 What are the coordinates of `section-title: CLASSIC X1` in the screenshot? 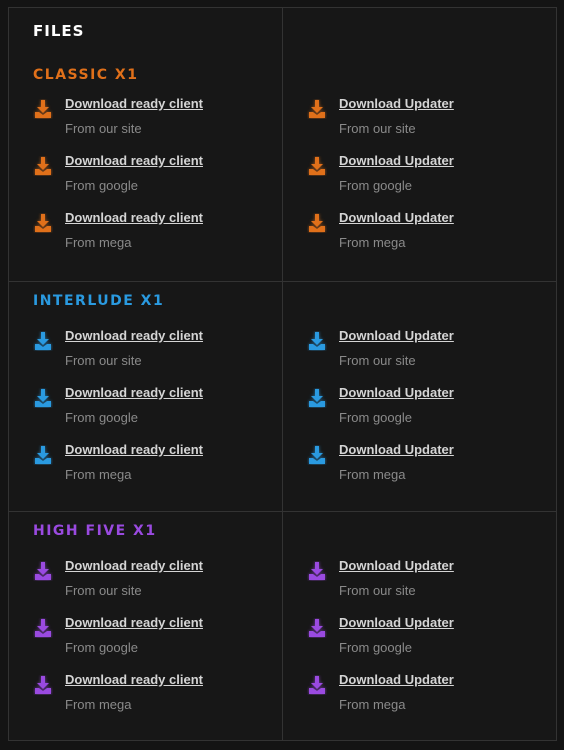 It's located at (86, 75).